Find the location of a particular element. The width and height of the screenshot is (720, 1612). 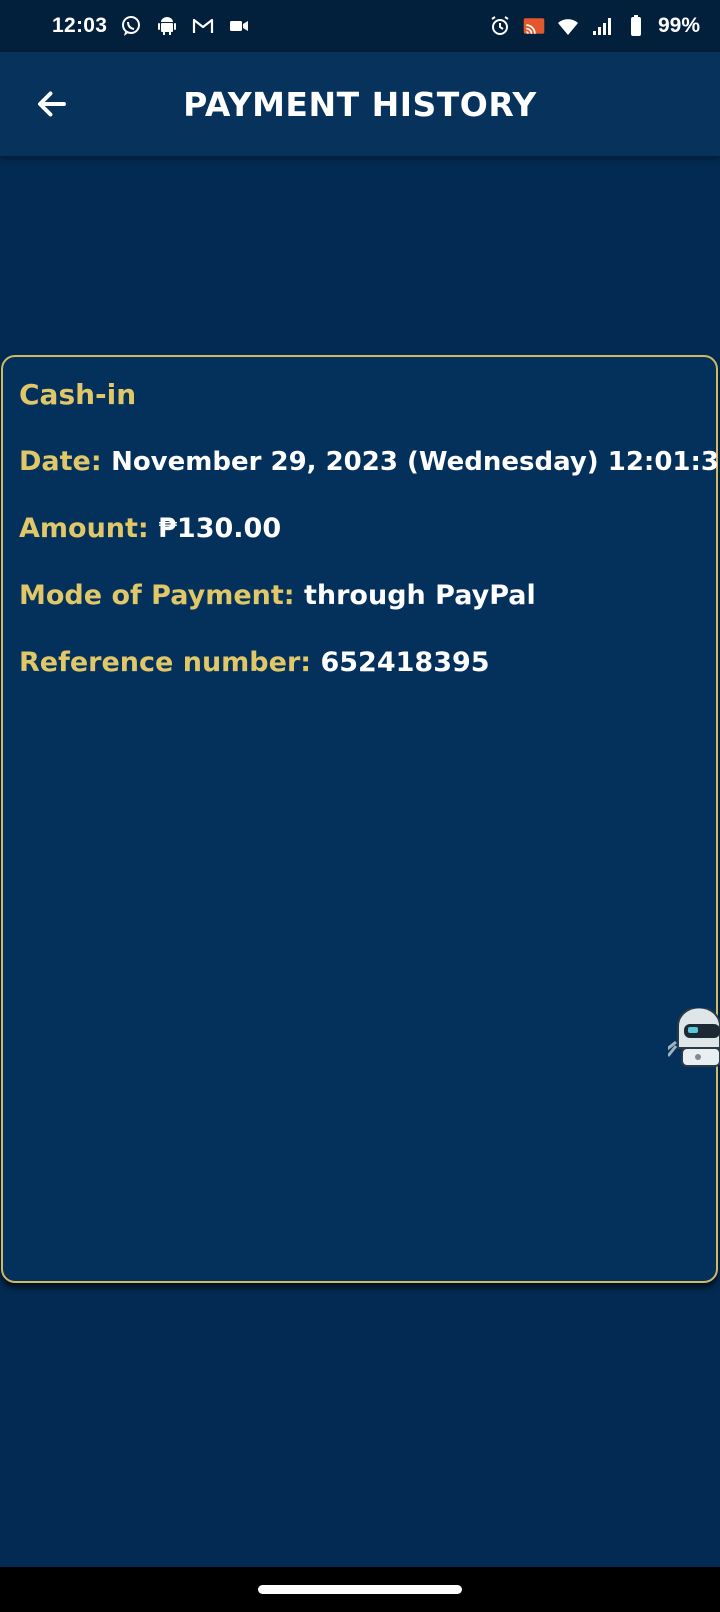

battery-percentage: 99% is located at coordinates (678, 25).